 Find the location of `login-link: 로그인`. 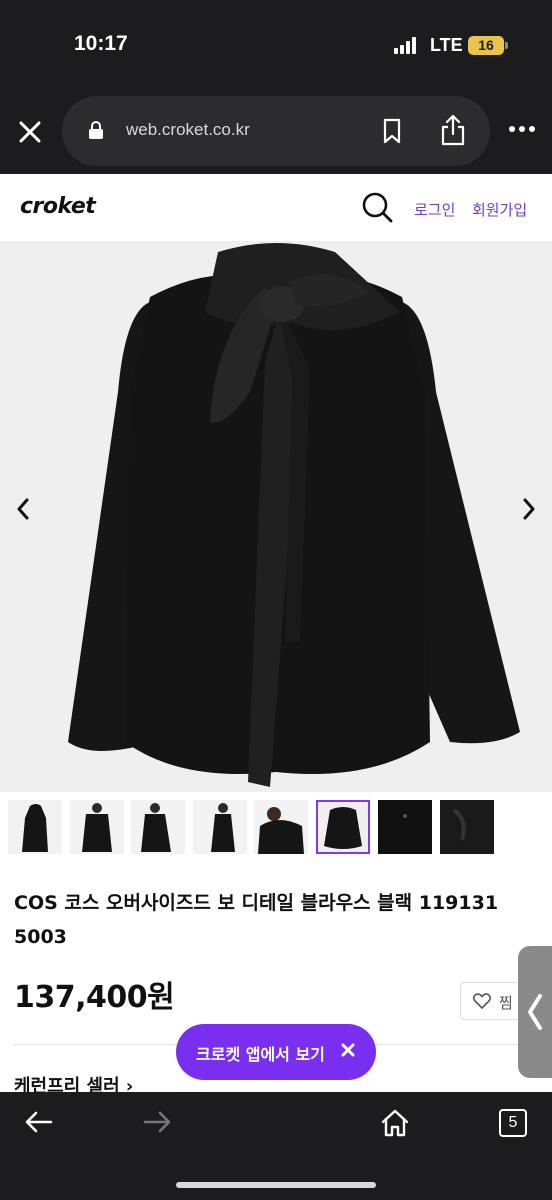

login-link: 로그인 is located at coordinates (434, 209).